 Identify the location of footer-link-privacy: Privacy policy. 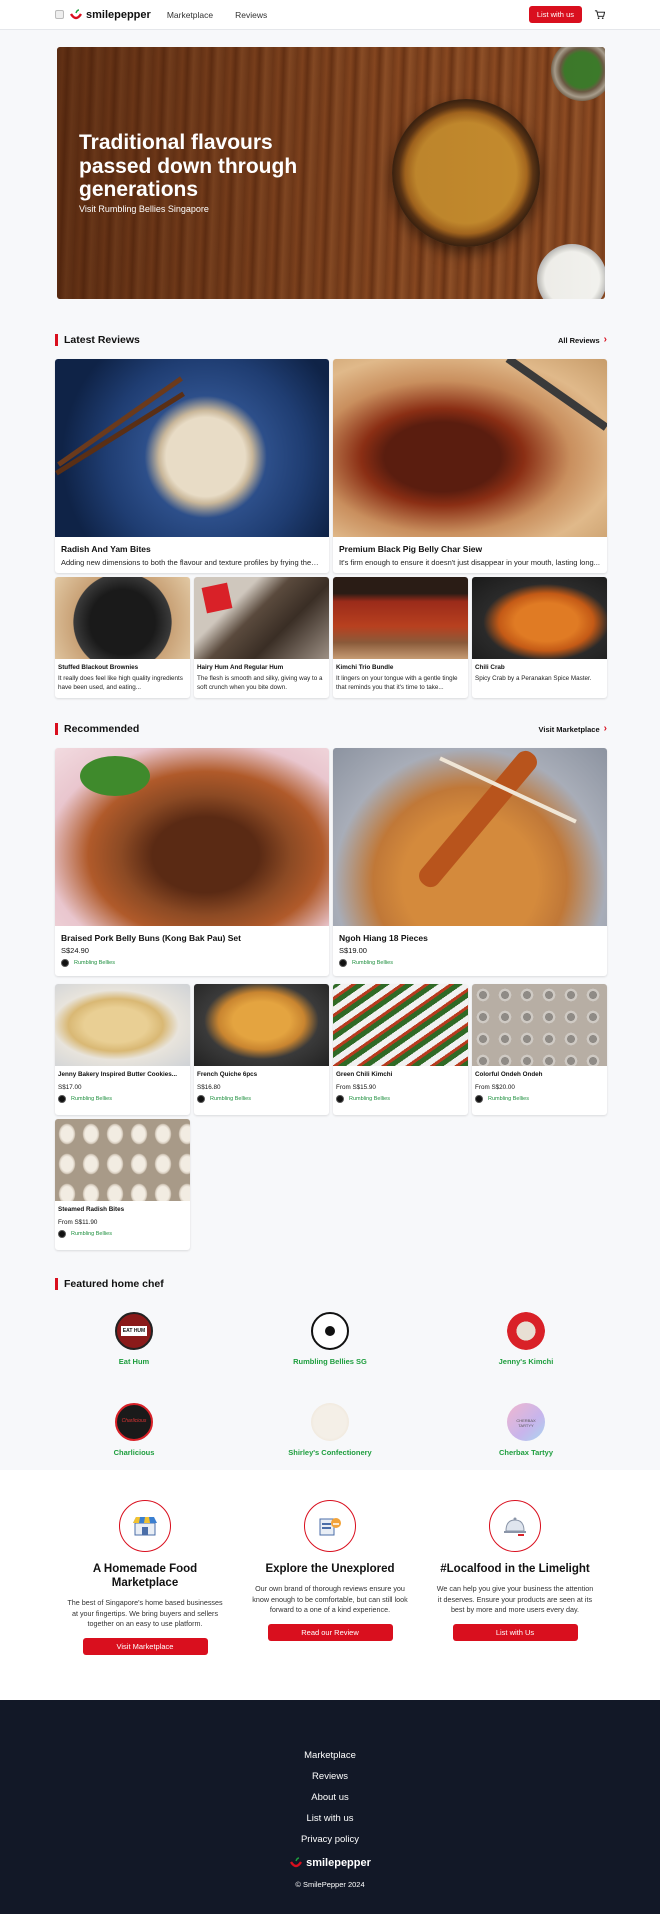
(330, 1839).